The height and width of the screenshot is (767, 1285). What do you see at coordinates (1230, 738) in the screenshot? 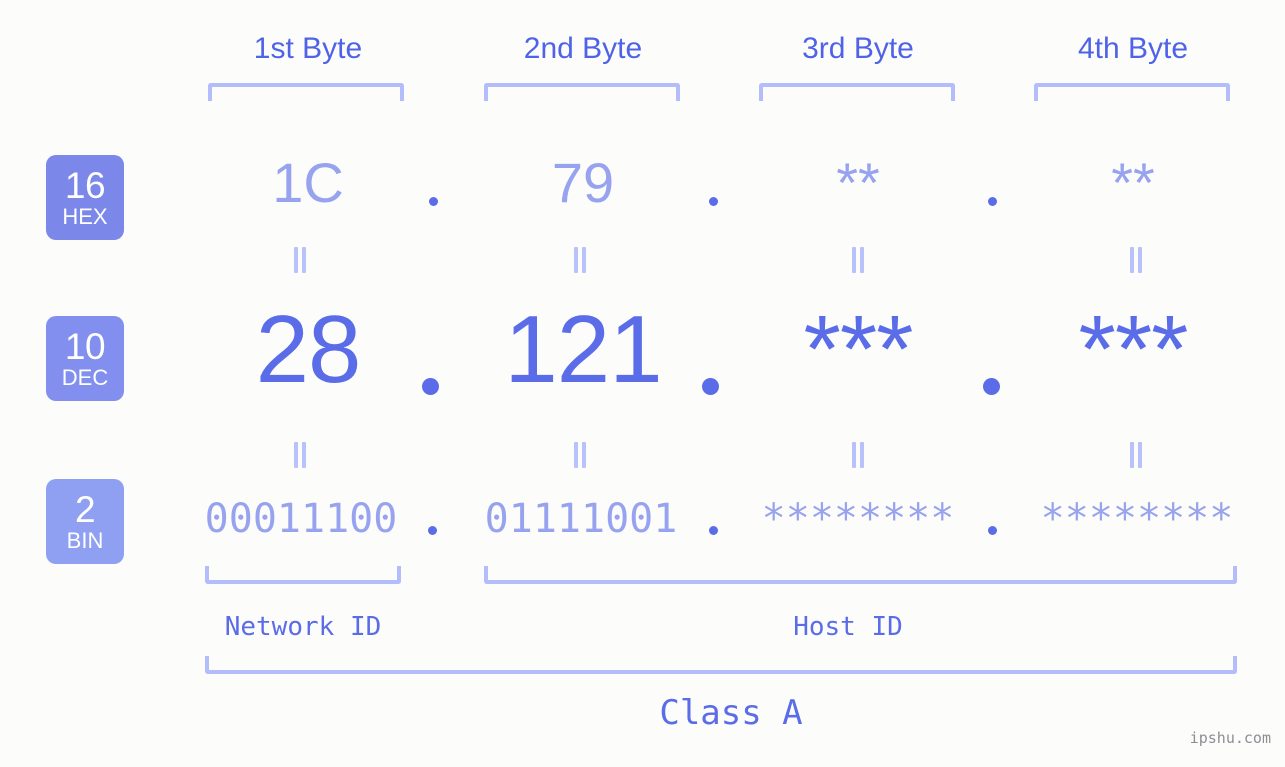
I see `watermark: ipshu.com` at bounding box center [1230, 738].